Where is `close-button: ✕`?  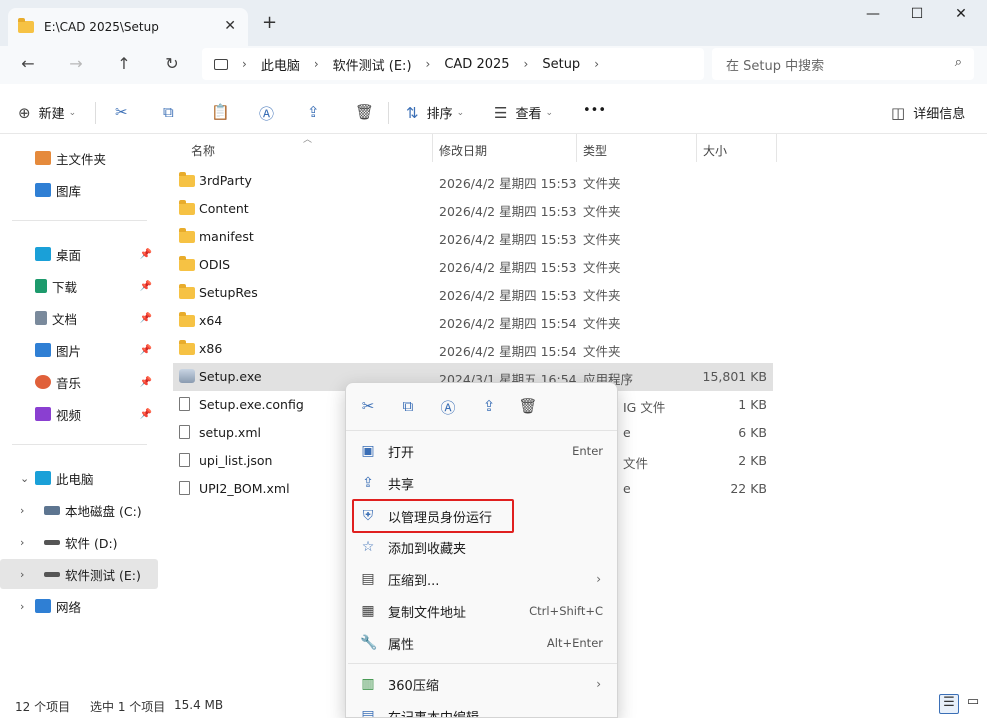 close-button: ✕ is located at coordinates (961, 14).